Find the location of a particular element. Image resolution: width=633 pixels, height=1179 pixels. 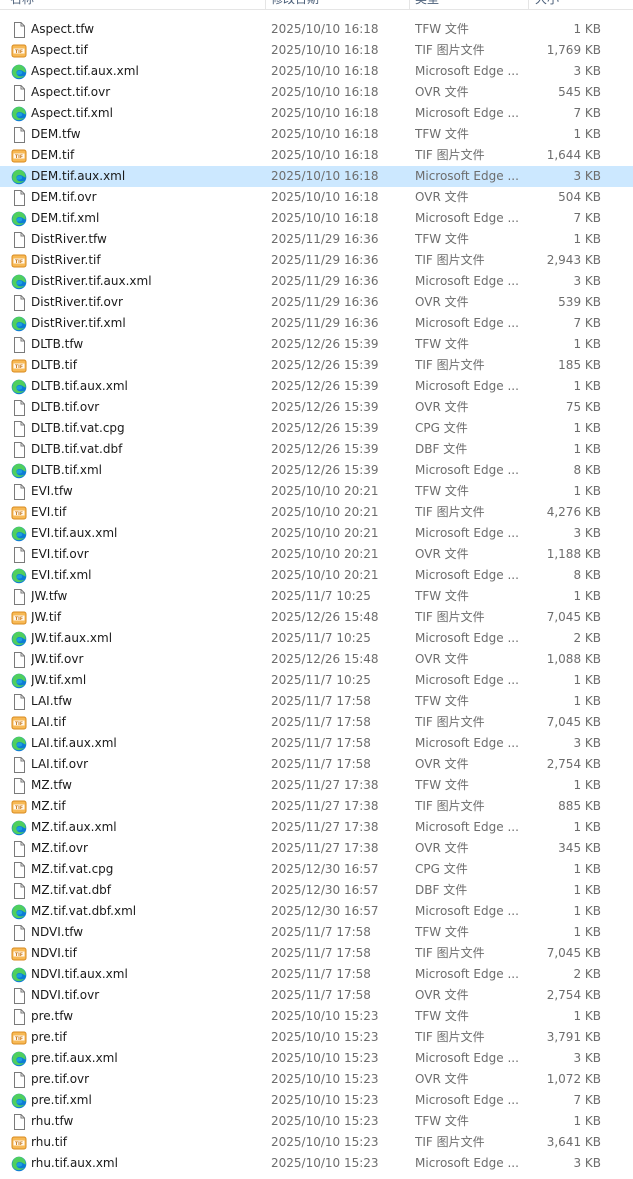

file-row: DEM.tfw 2025/10/10 16:18 TFW 文件 1 KB is located at coordinates (316, 134).